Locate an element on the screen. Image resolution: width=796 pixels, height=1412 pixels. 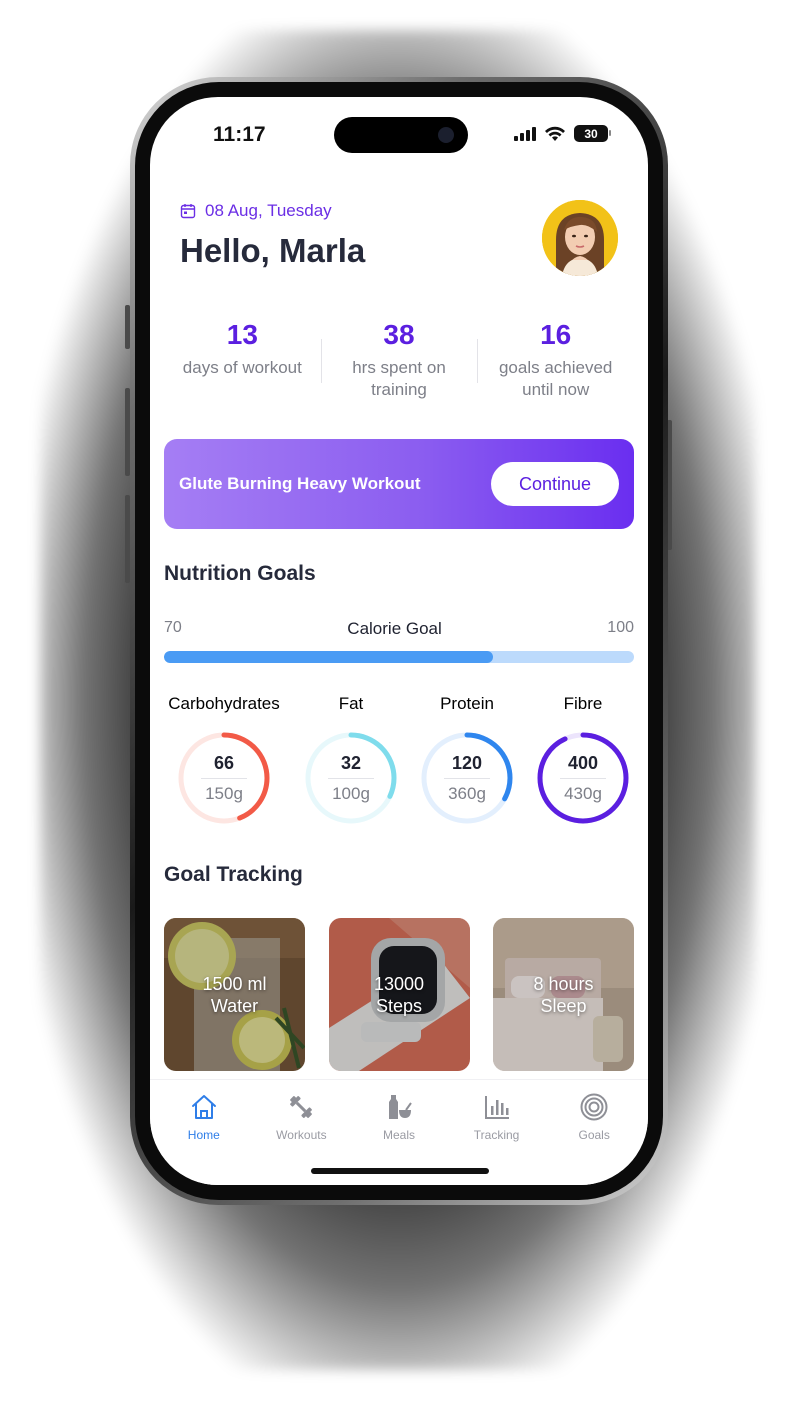
goal-label: Sleep is located at coordinates (563, 1005).